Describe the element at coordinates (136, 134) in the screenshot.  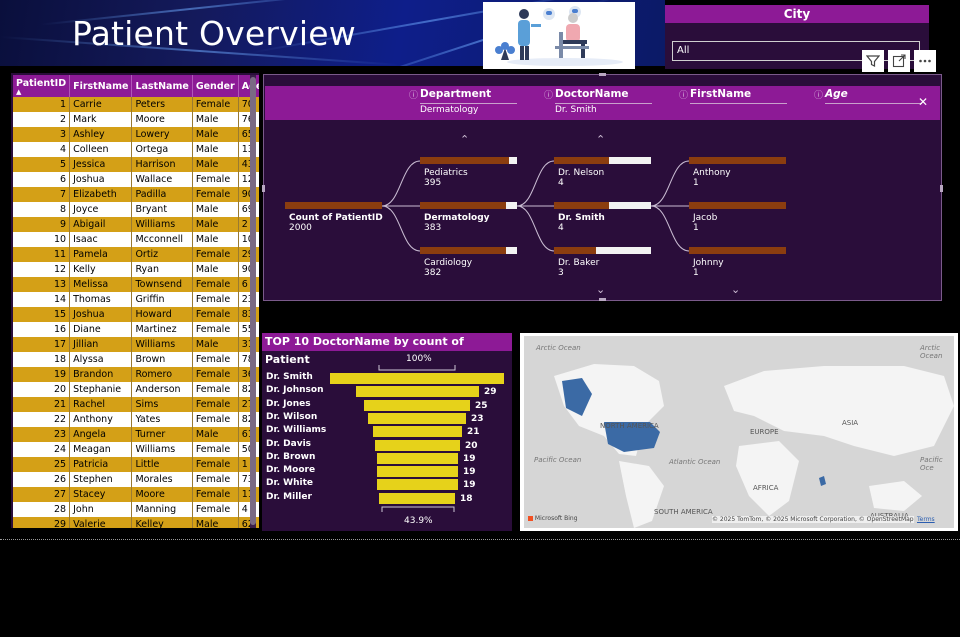
I see `table-row: 3 Ashley Lowery Male 65` at that location.